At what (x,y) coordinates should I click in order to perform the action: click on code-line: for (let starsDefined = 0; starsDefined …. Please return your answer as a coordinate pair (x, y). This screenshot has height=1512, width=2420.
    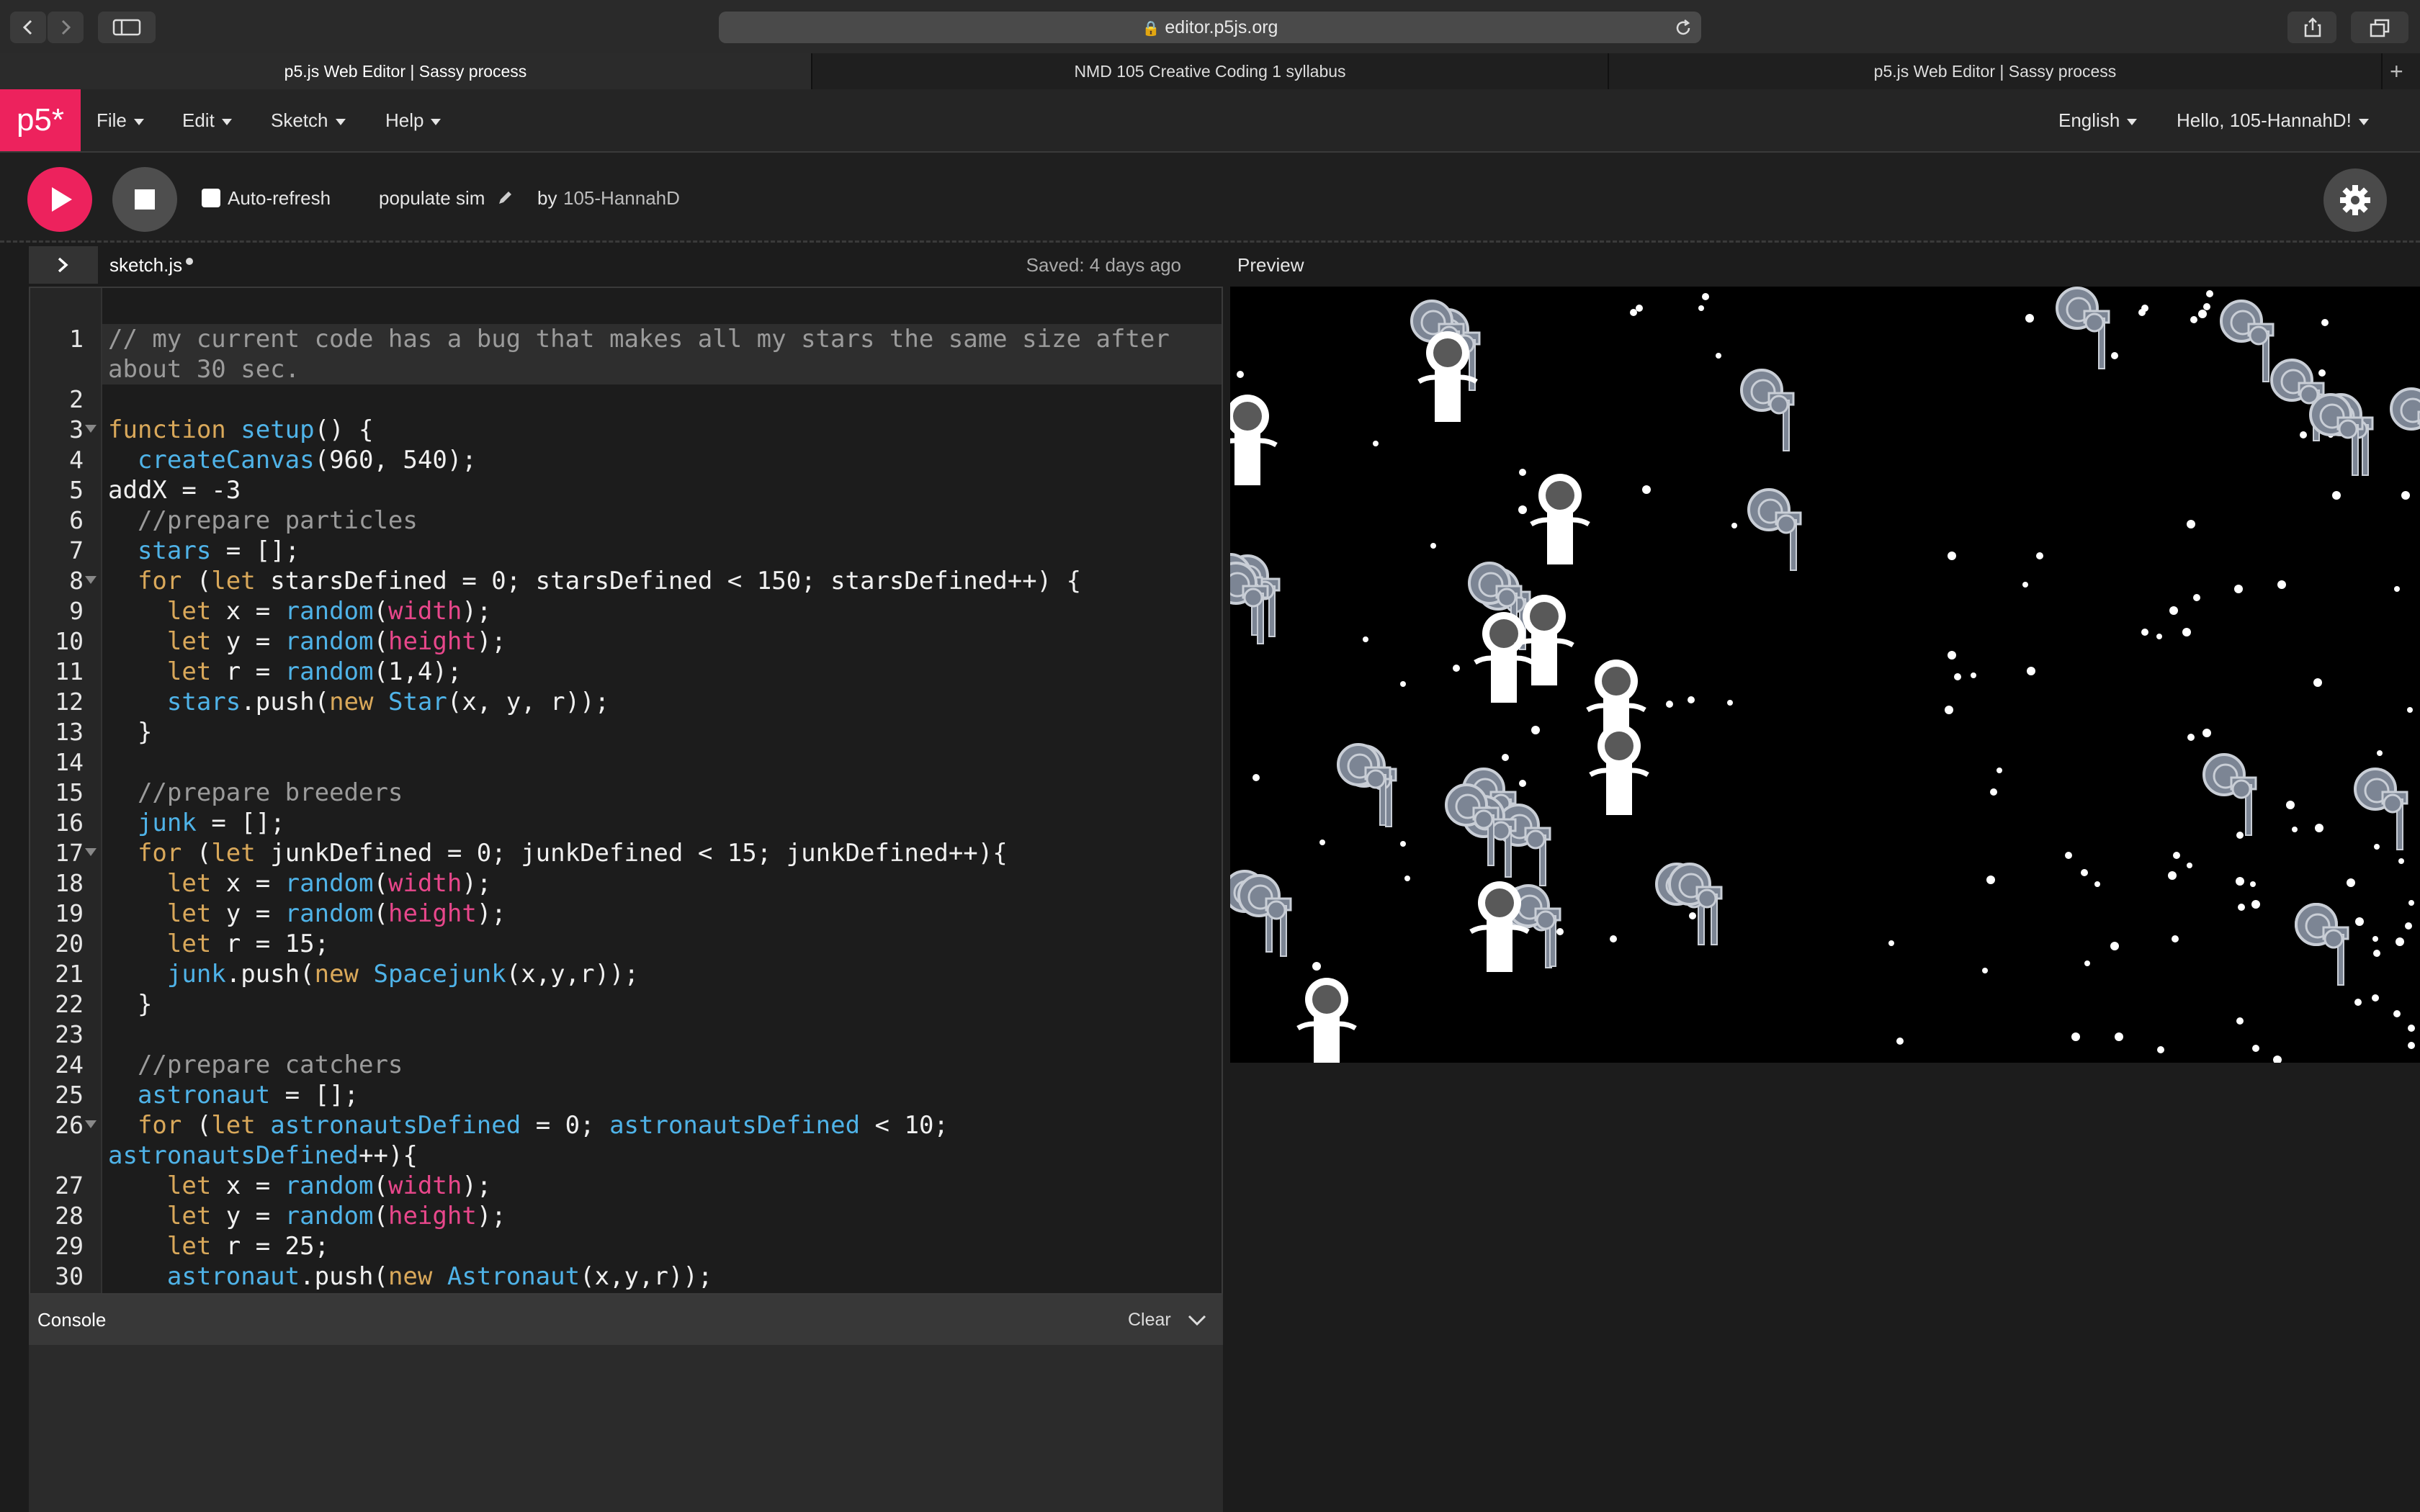
    Looking at the image, I should click on (594, 581).